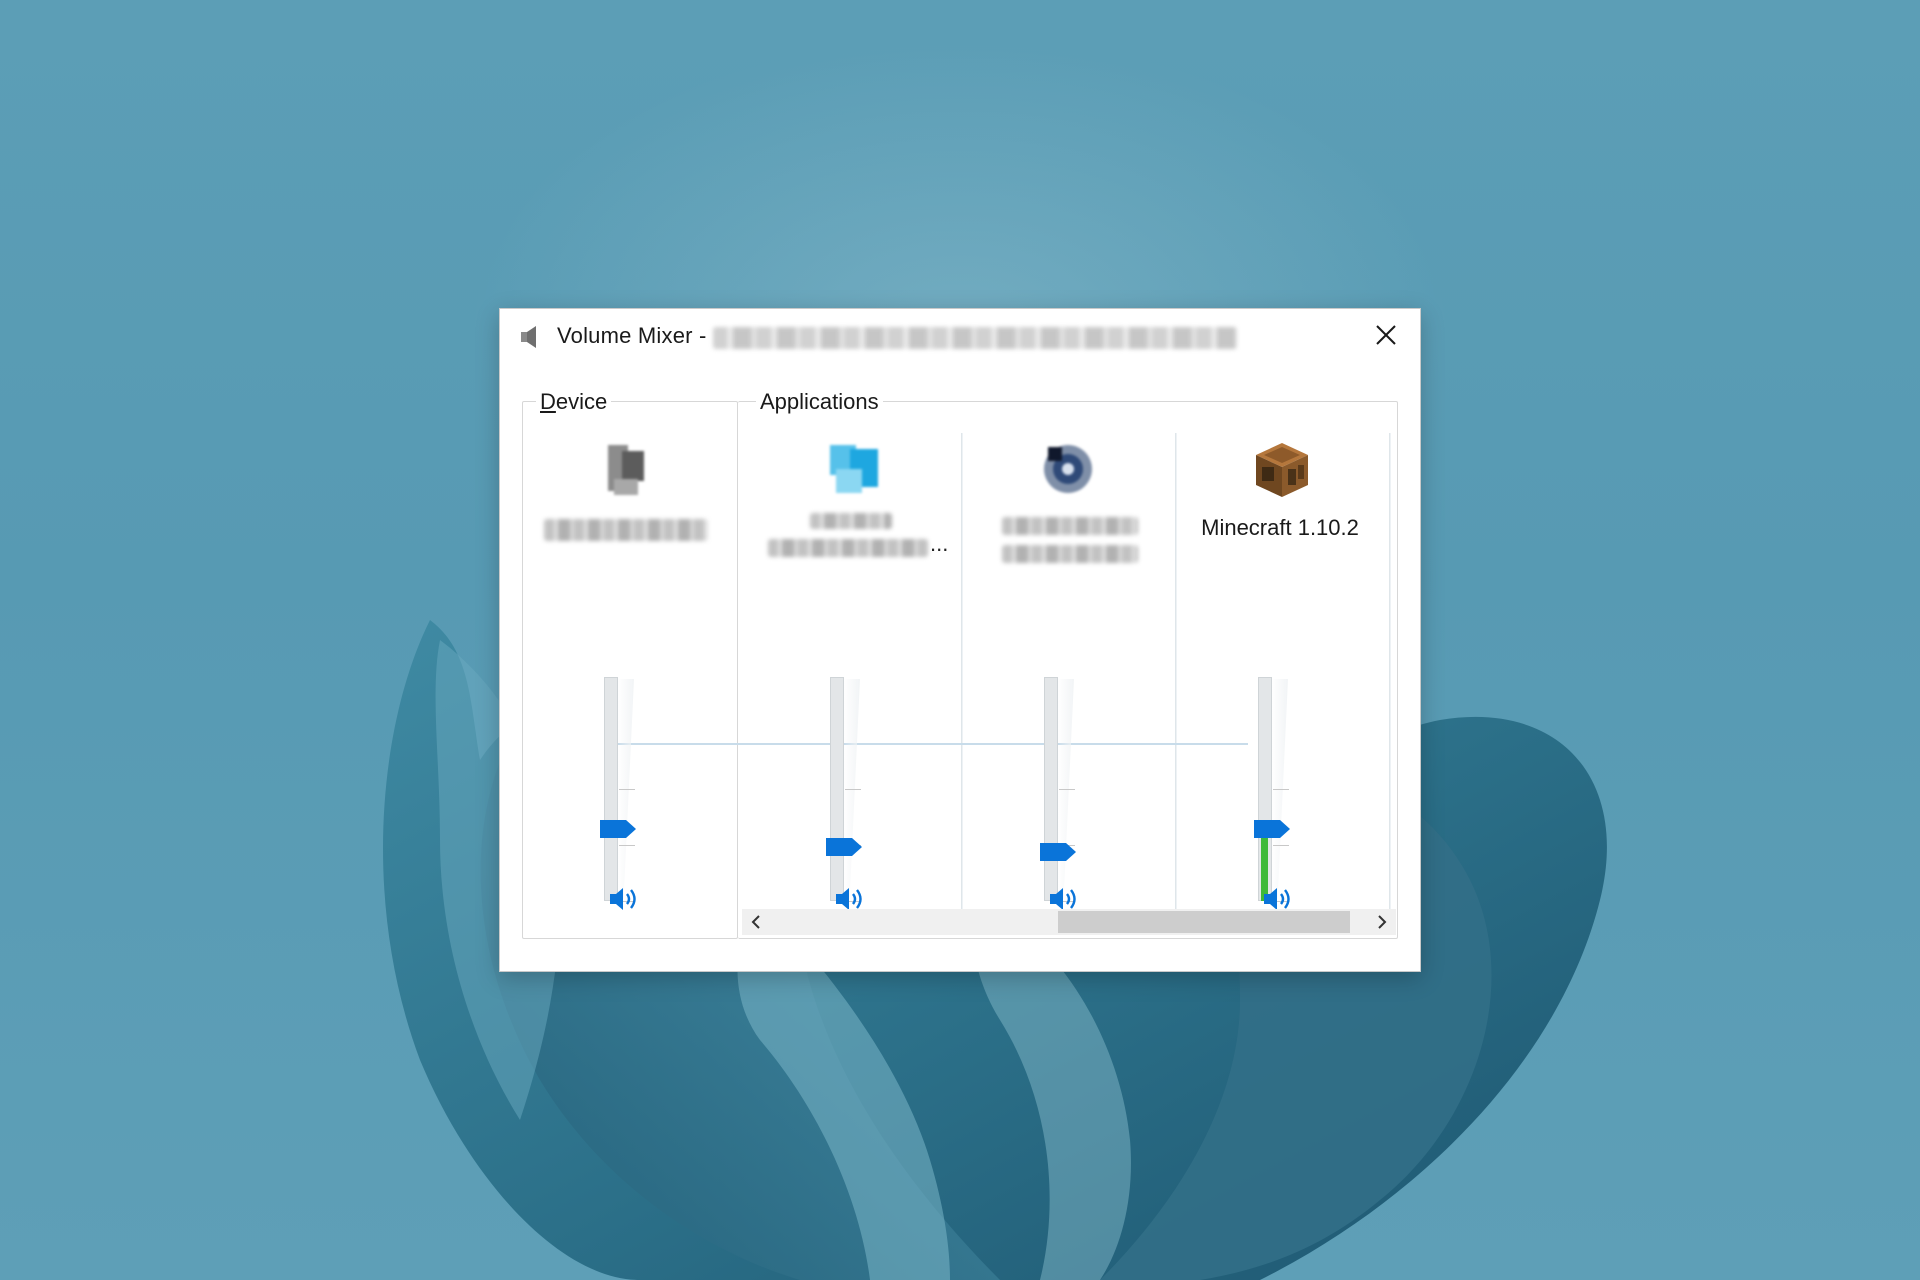  Describe the element at coordinates (1282, 469) in the screenshot. I see `crafting-table-icon` at that location.